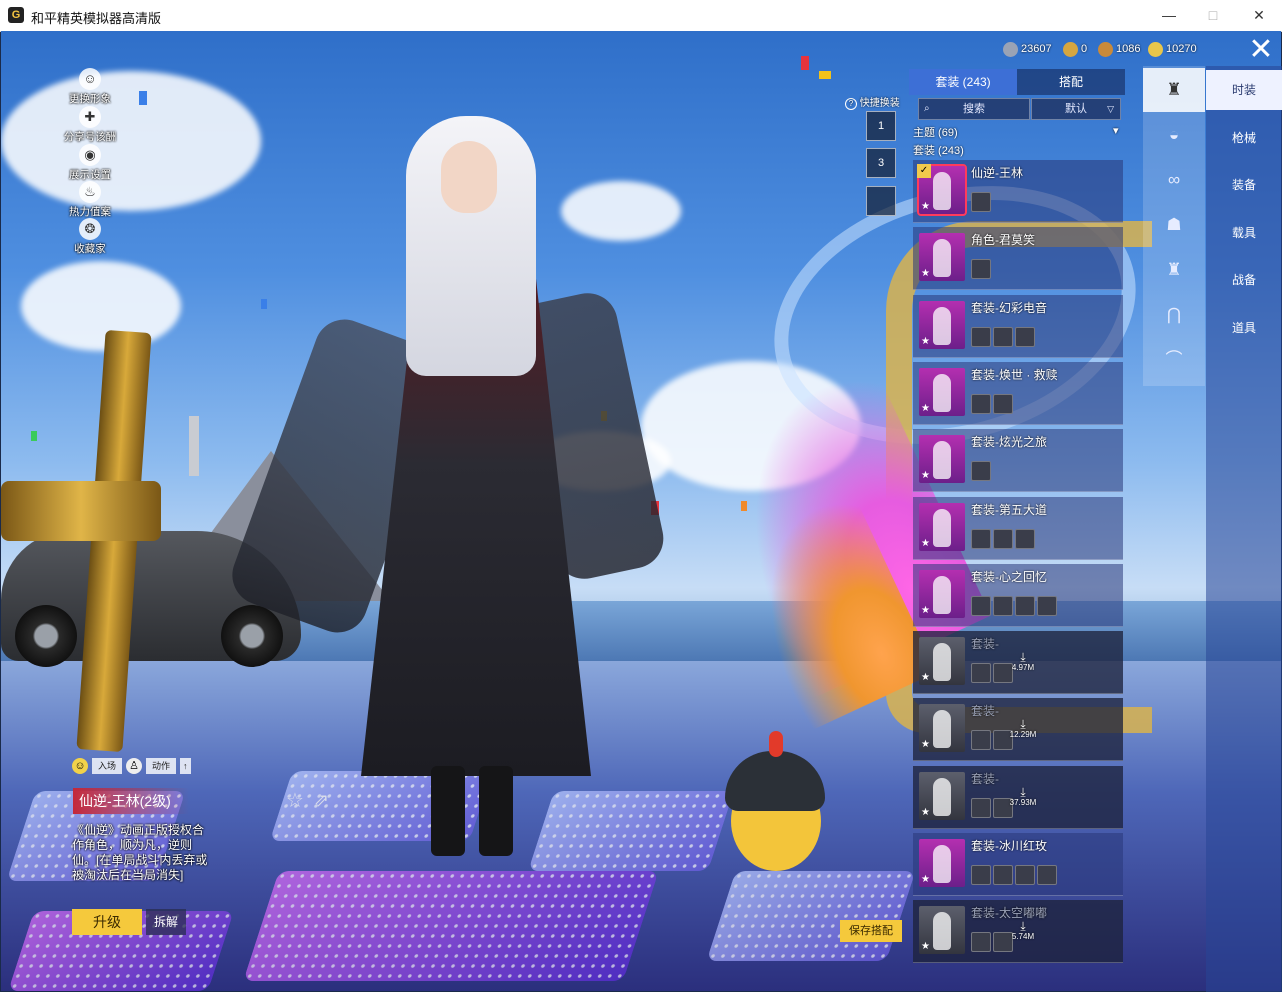 Image resolution: width=1282 pixels, height=992 pixels. I want to click on mask-icon: ☗, so click(1174, 225).